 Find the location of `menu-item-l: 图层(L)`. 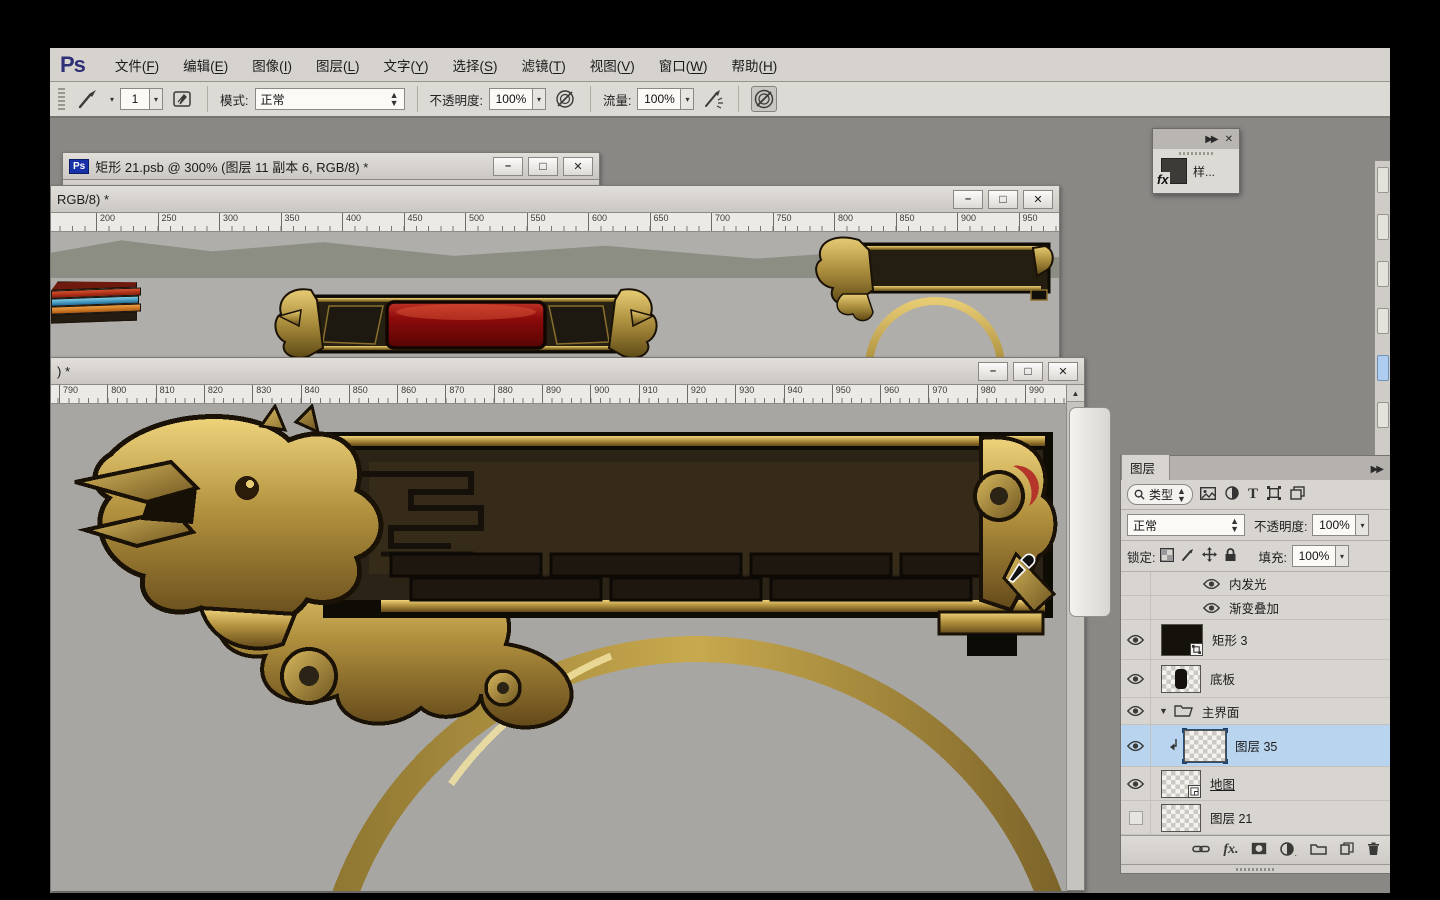

menu-item-l: 图层(L) is located at coordinates (338, 65).